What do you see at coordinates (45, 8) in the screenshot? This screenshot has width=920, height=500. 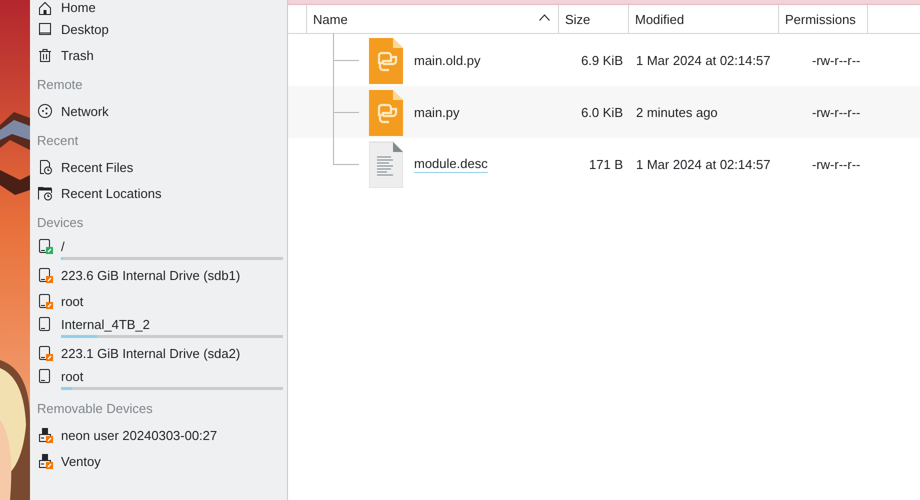 I see `home-icon` at bounding box center [45, 8].